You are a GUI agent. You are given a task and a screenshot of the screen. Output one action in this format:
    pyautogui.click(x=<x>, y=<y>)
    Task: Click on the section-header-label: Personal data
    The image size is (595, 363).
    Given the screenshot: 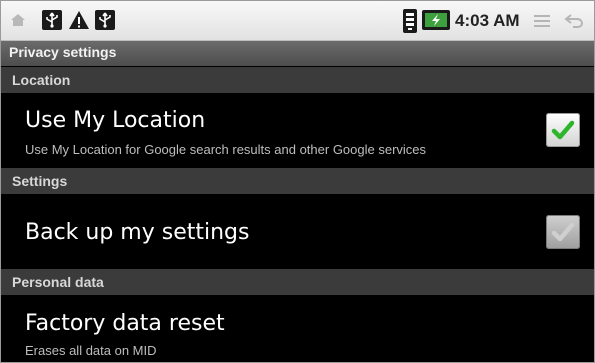 What is the action you would take?
    pyautogui.click(x=58, y=282)
    